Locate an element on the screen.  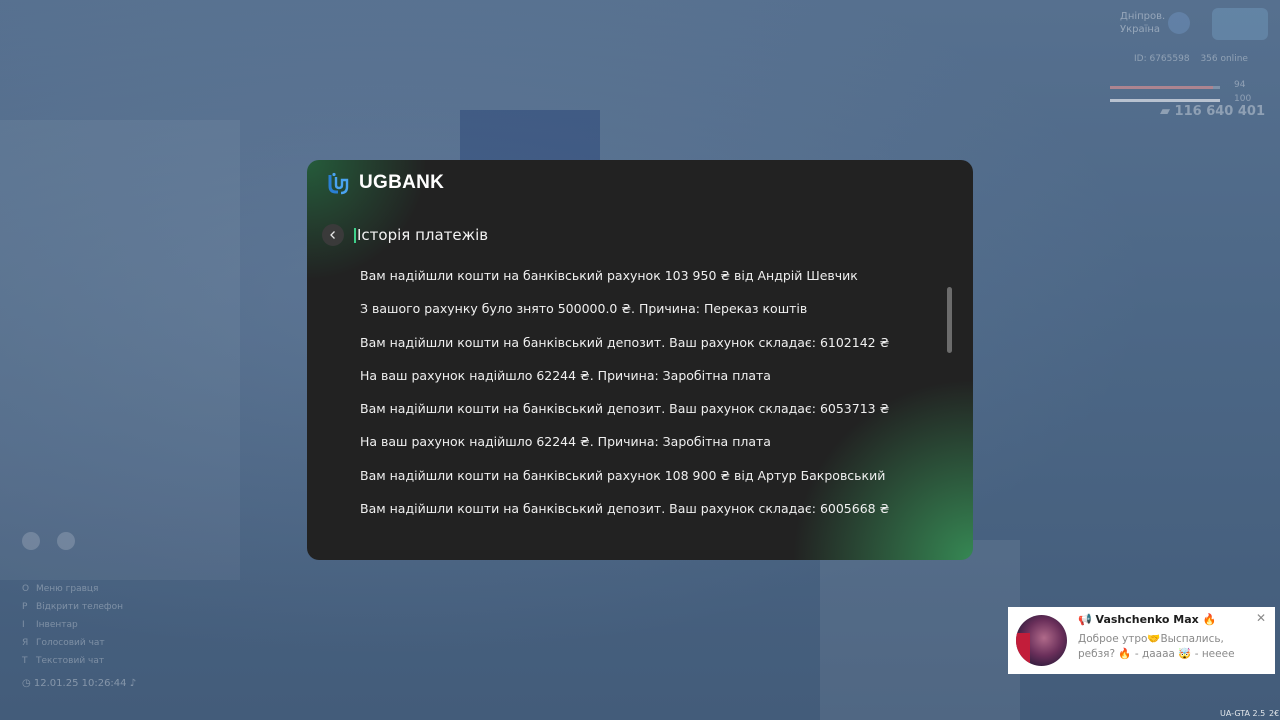
clock-icon: ◷ is located at coordinates (28, 683).